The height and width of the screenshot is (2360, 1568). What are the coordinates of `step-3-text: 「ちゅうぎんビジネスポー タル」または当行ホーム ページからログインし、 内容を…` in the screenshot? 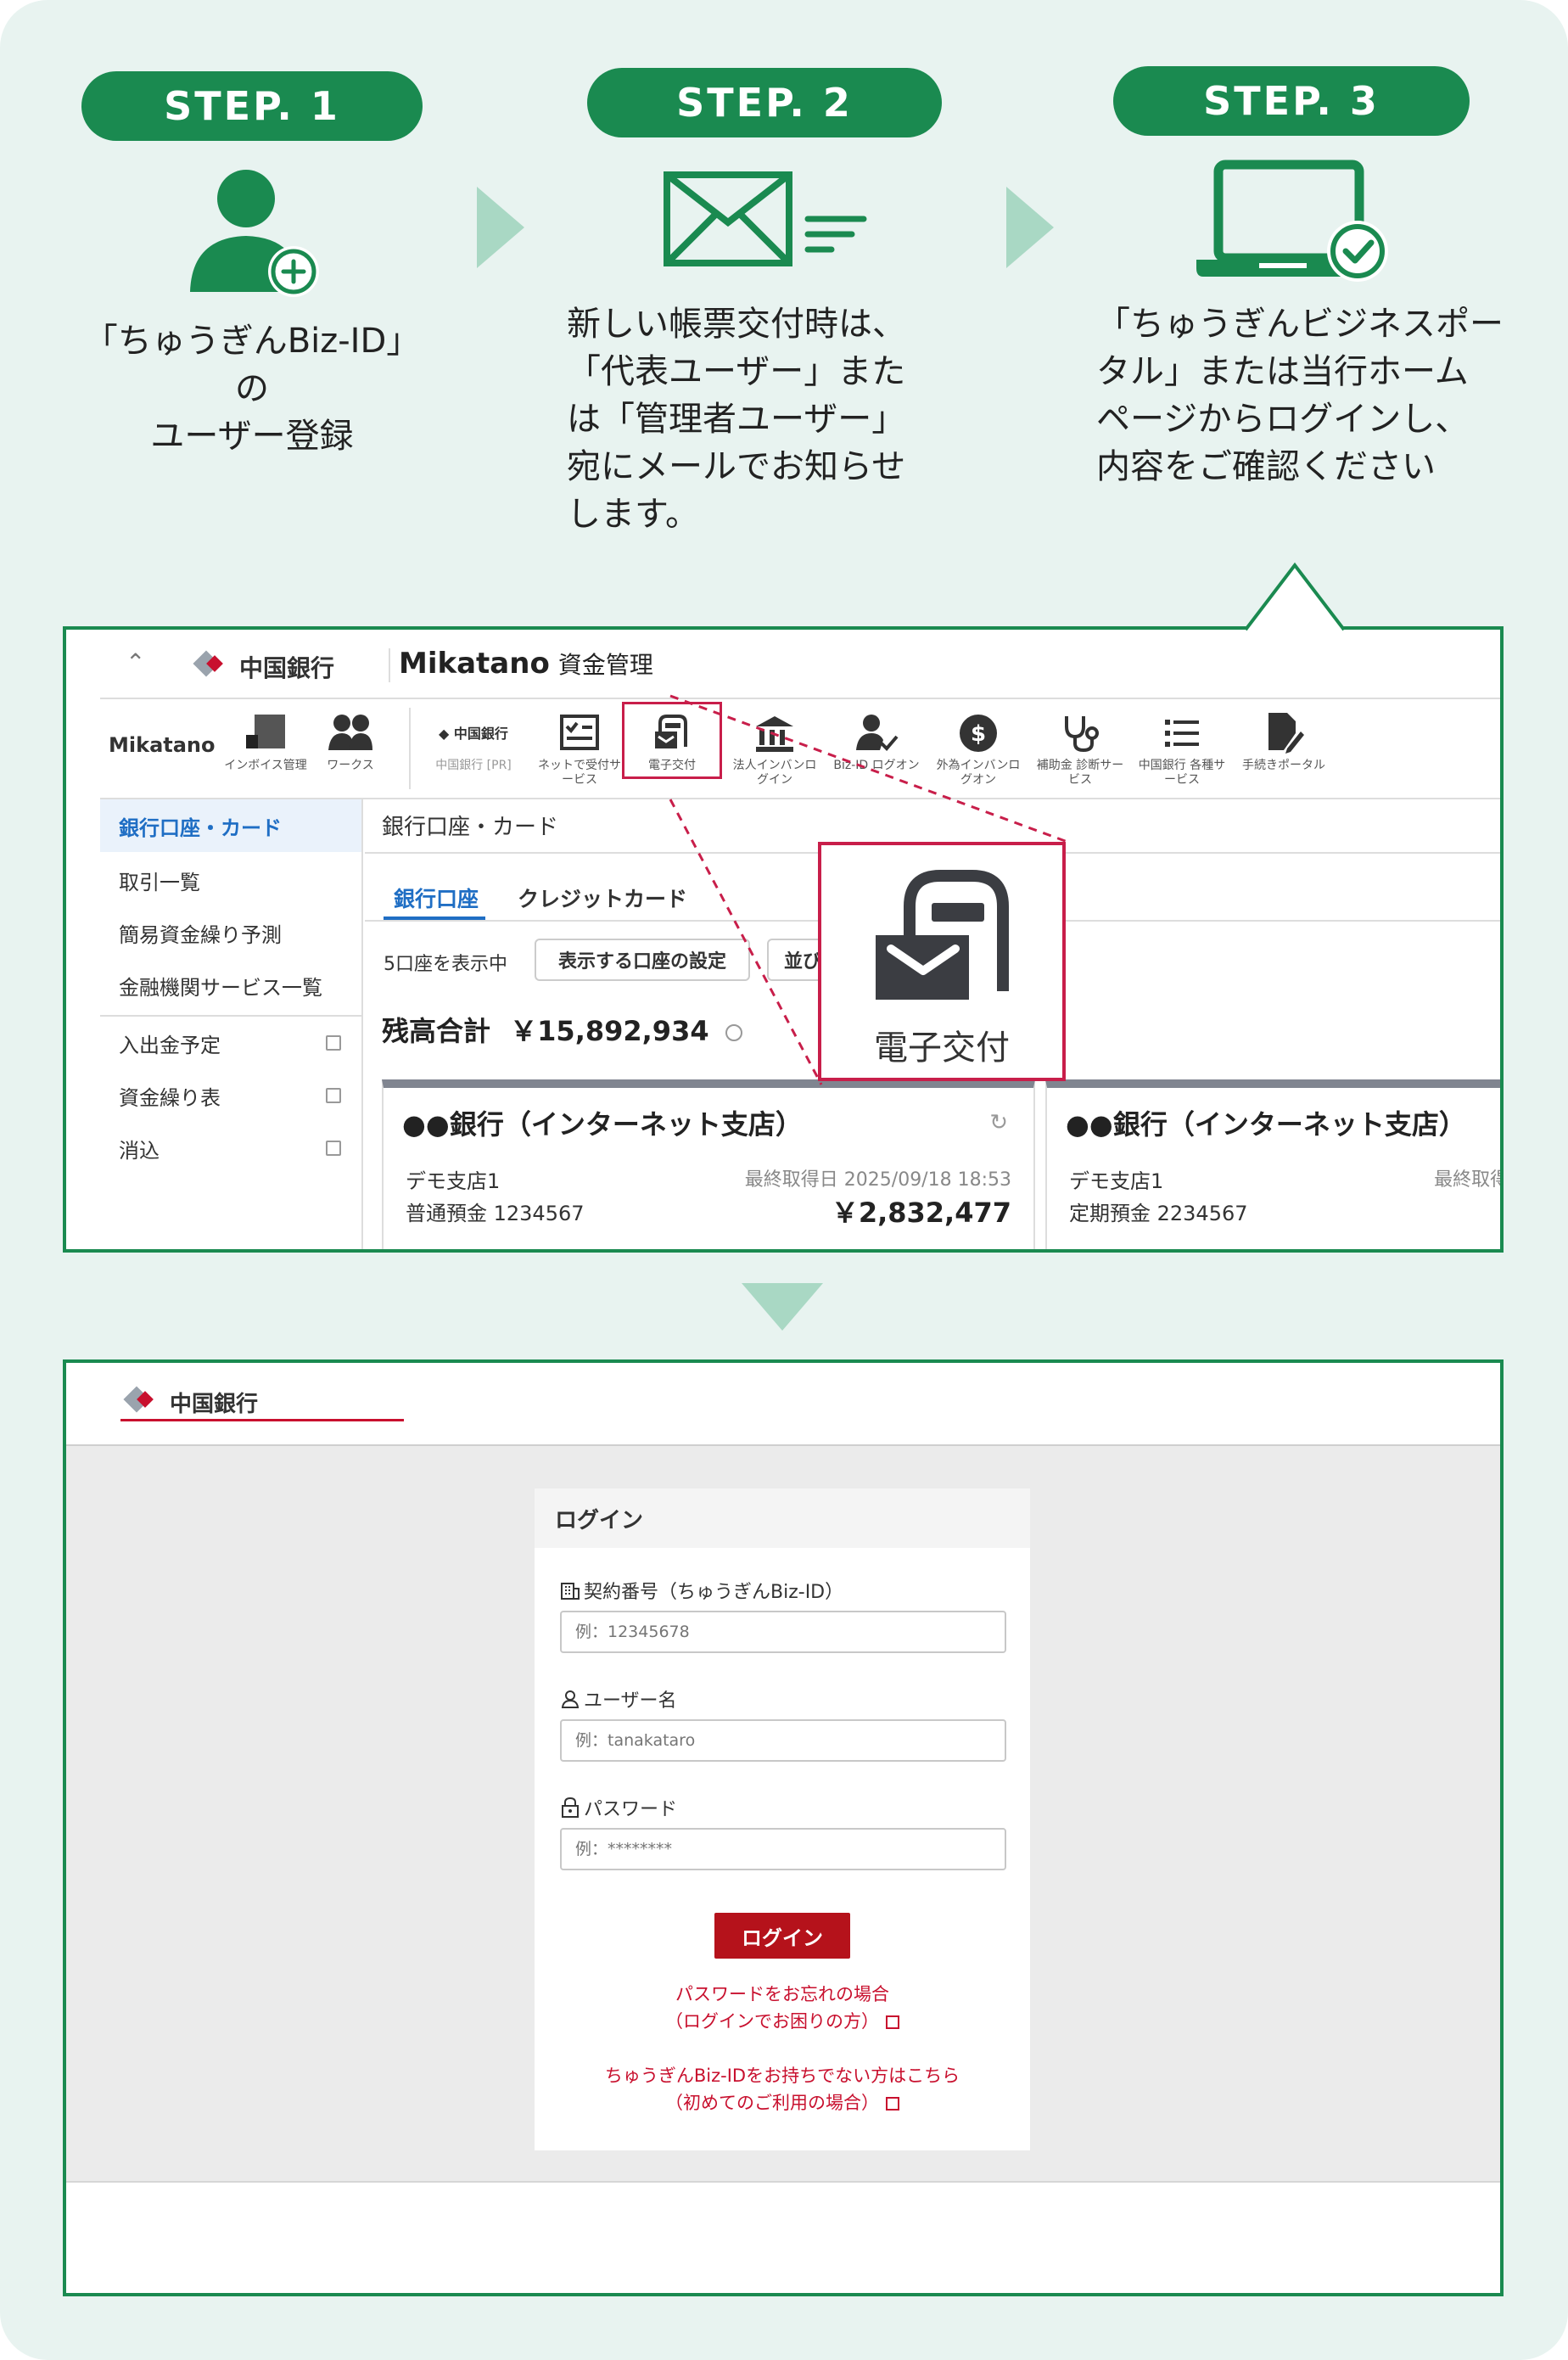 It's located at (1300, 395).